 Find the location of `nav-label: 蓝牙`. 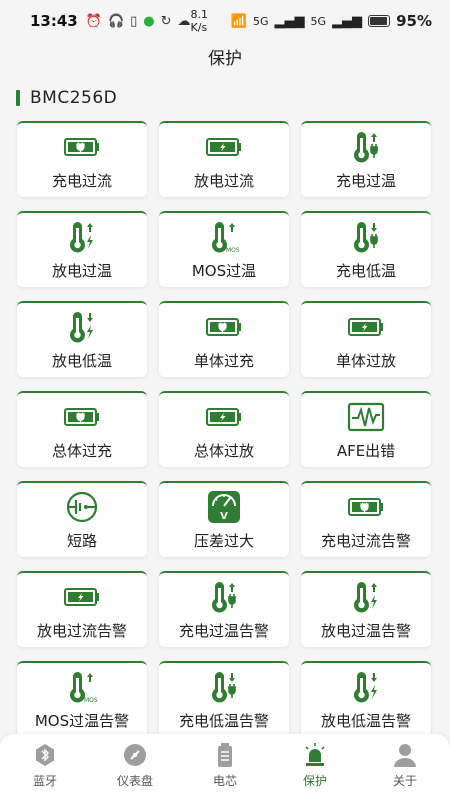

nav-label: 蓝牙 is located at coordinates (44, 780).